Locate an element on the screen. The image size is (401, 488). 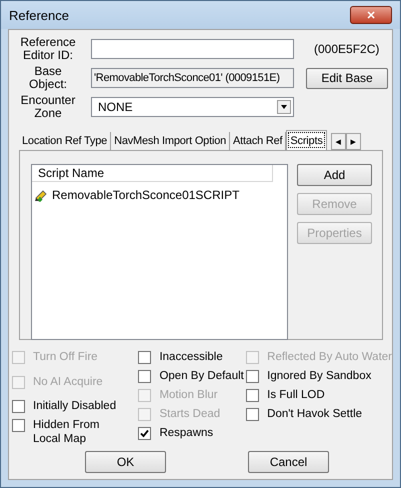
checkbox-label: Don't Havok Settle is located at coordinates (314, 414).